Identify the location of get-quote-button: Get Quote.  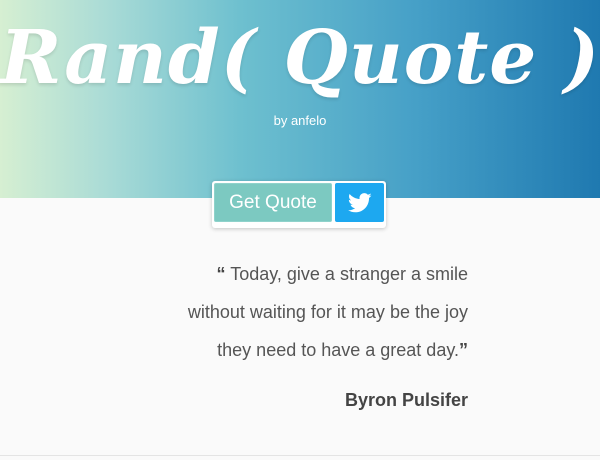
(273, 202).